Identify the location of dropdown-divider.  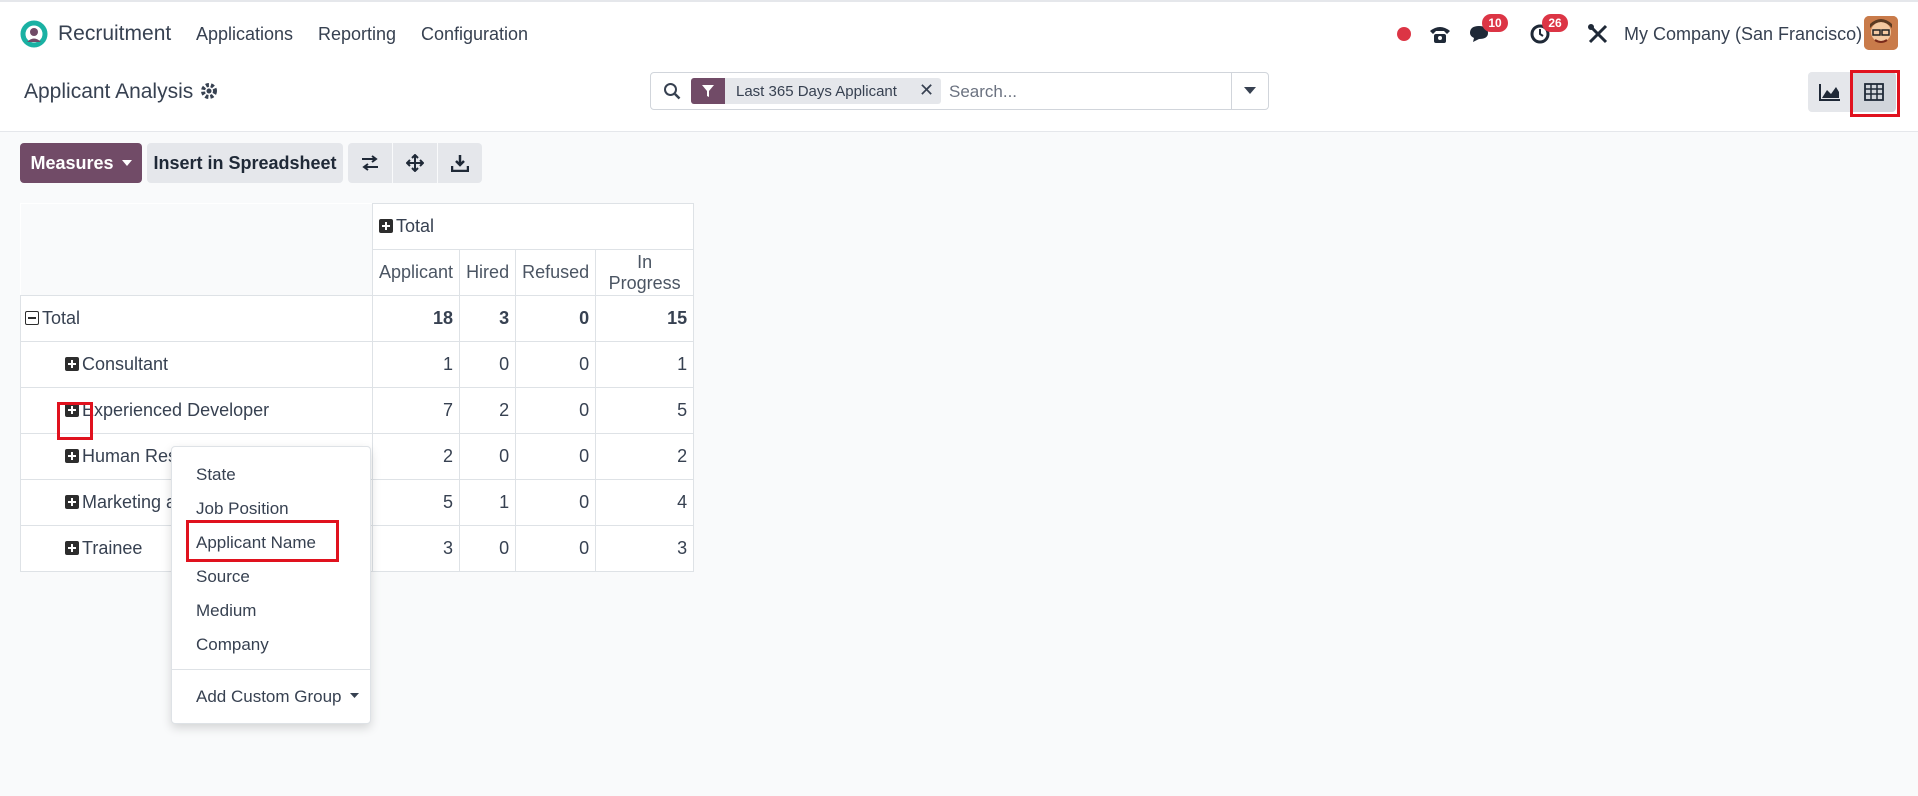
(271, 669).